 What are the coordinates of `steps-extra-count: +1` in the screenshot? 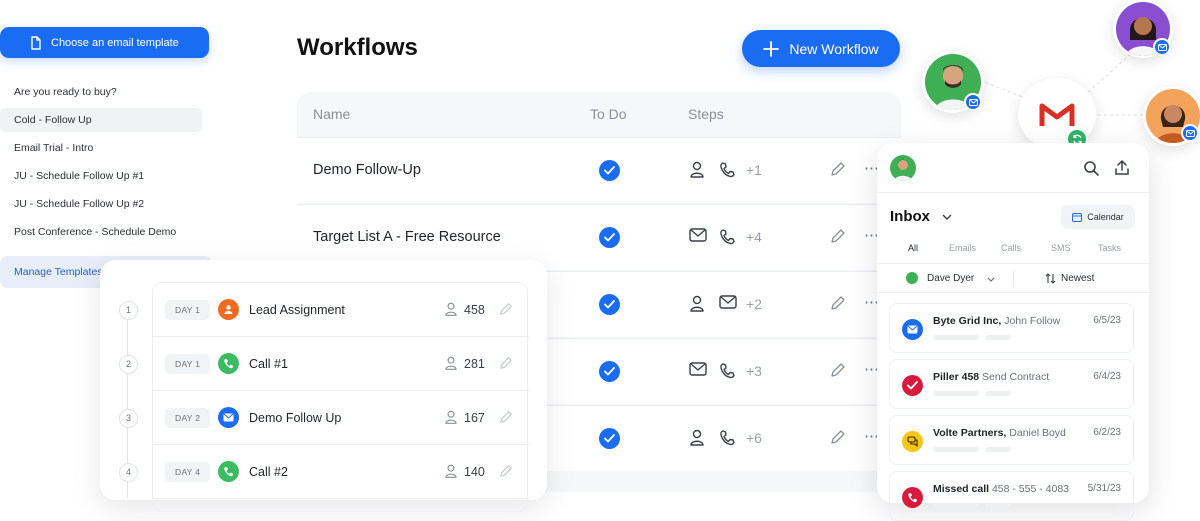 It's located at (754, 170).